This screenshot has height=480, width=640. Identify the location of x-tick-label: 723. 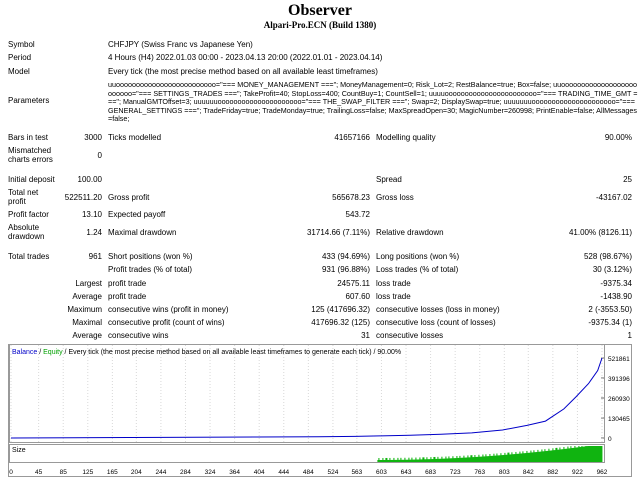
(455, 472).